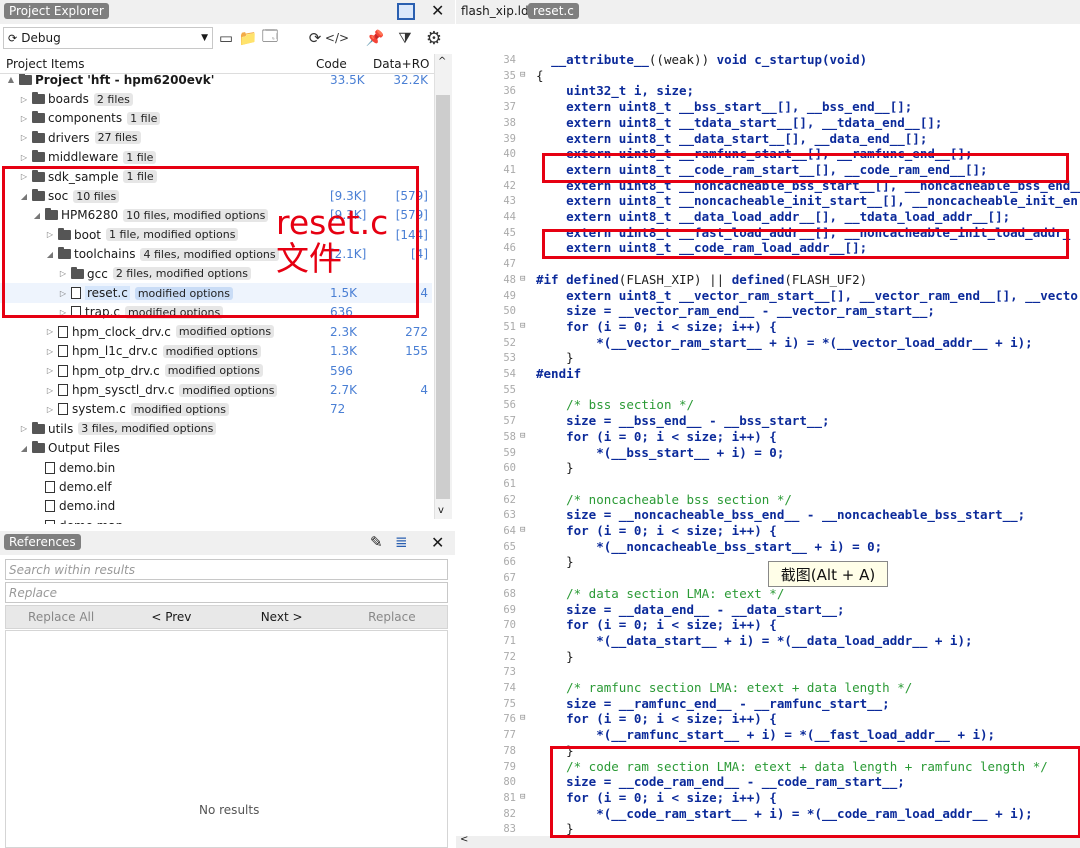 The height and width of the screenshot is (848, 1080). I want to click on tree-row: ▷ utils 3 files, modified options, so click(216, 428).